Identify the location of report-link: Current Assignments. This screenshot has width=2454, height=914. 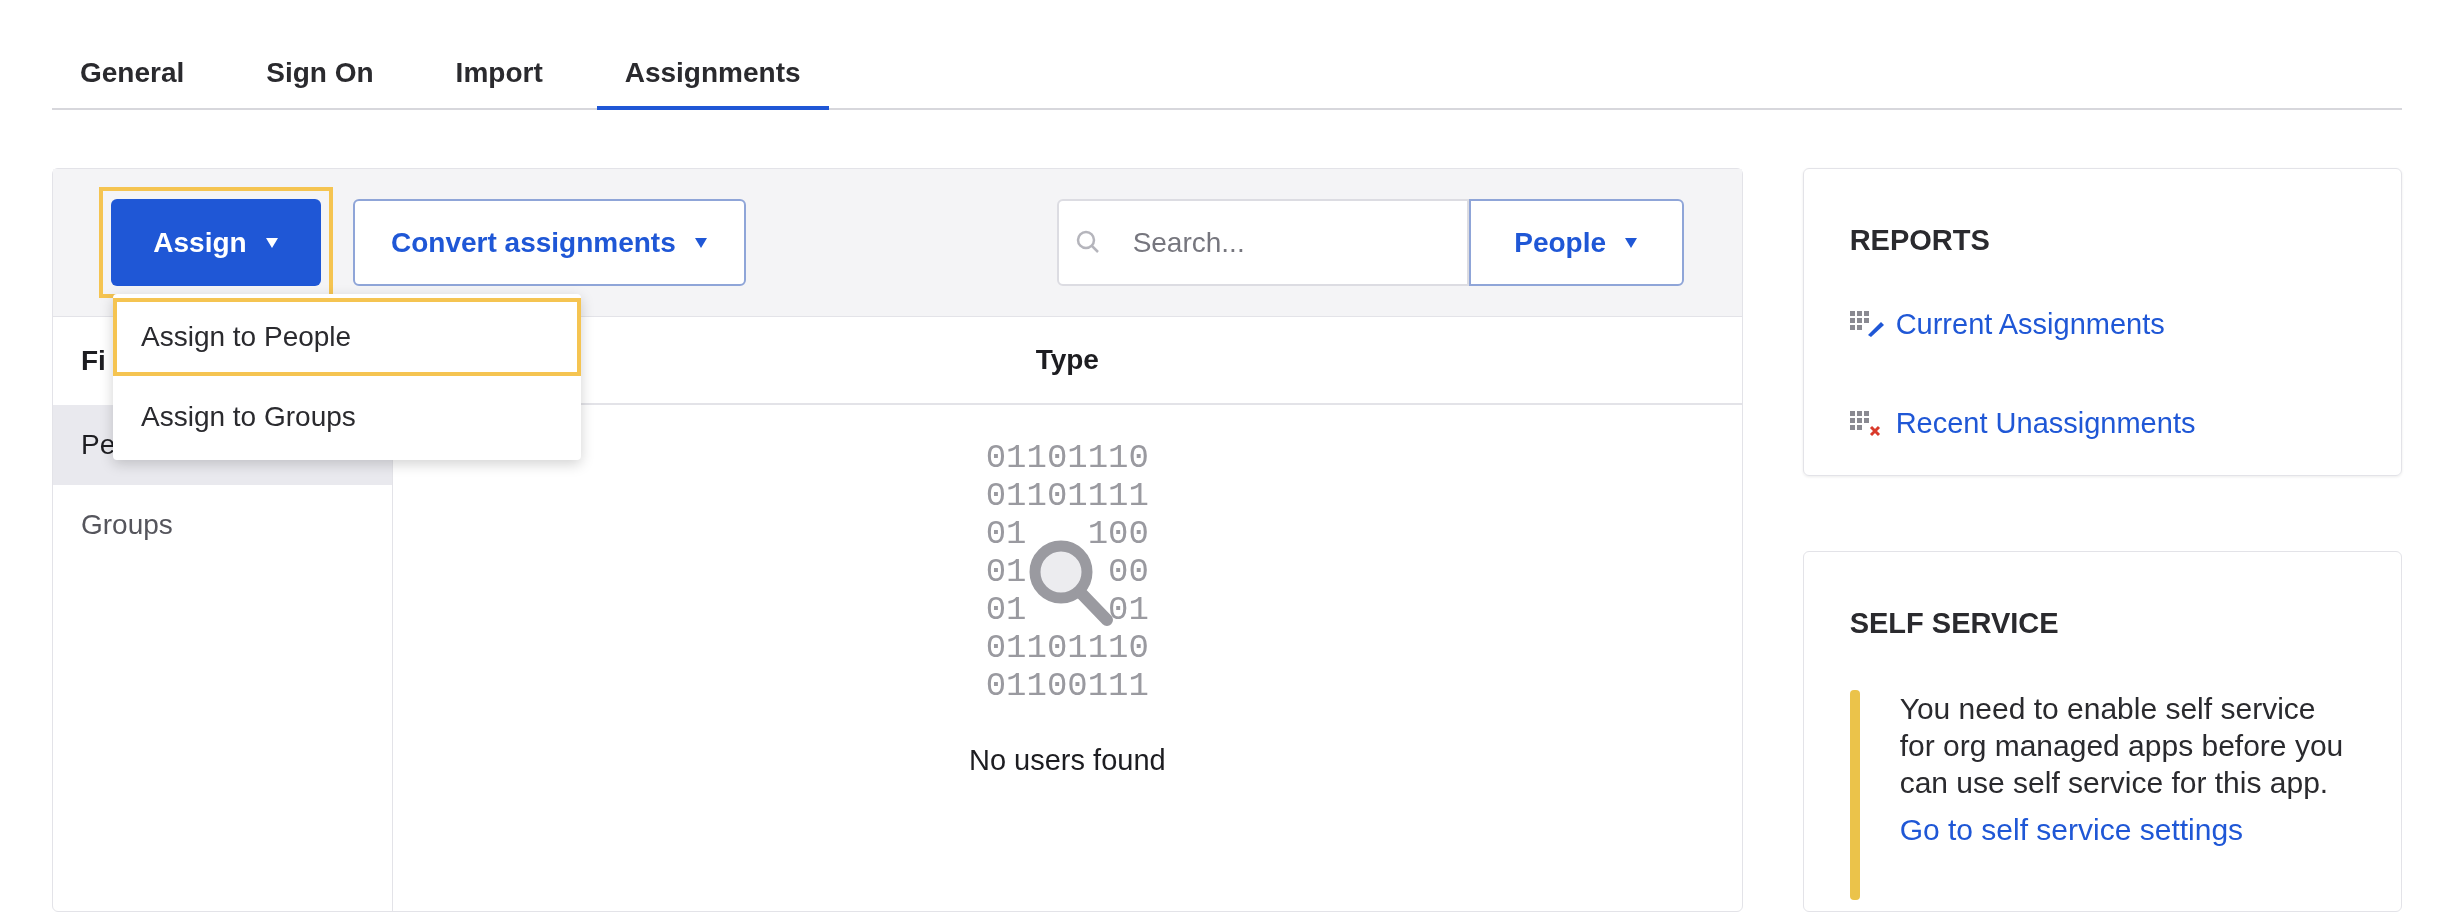
(2030, 324).